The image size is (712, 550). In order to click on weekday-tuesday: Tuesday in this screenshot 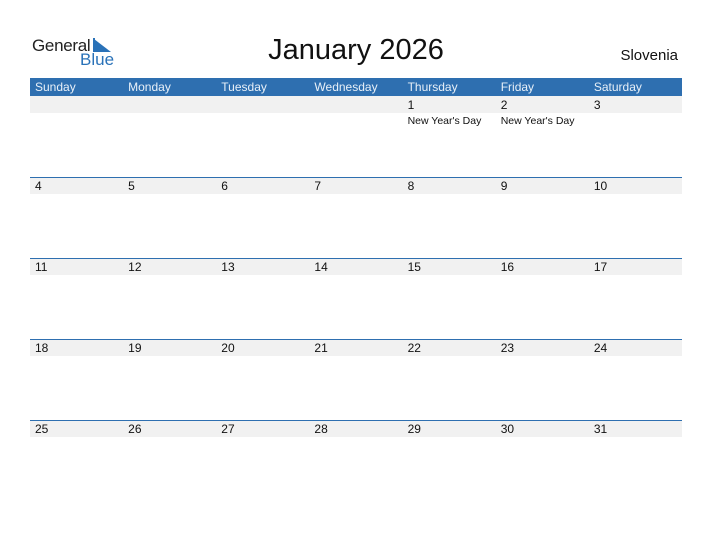, I will do `click(244, 87)`.